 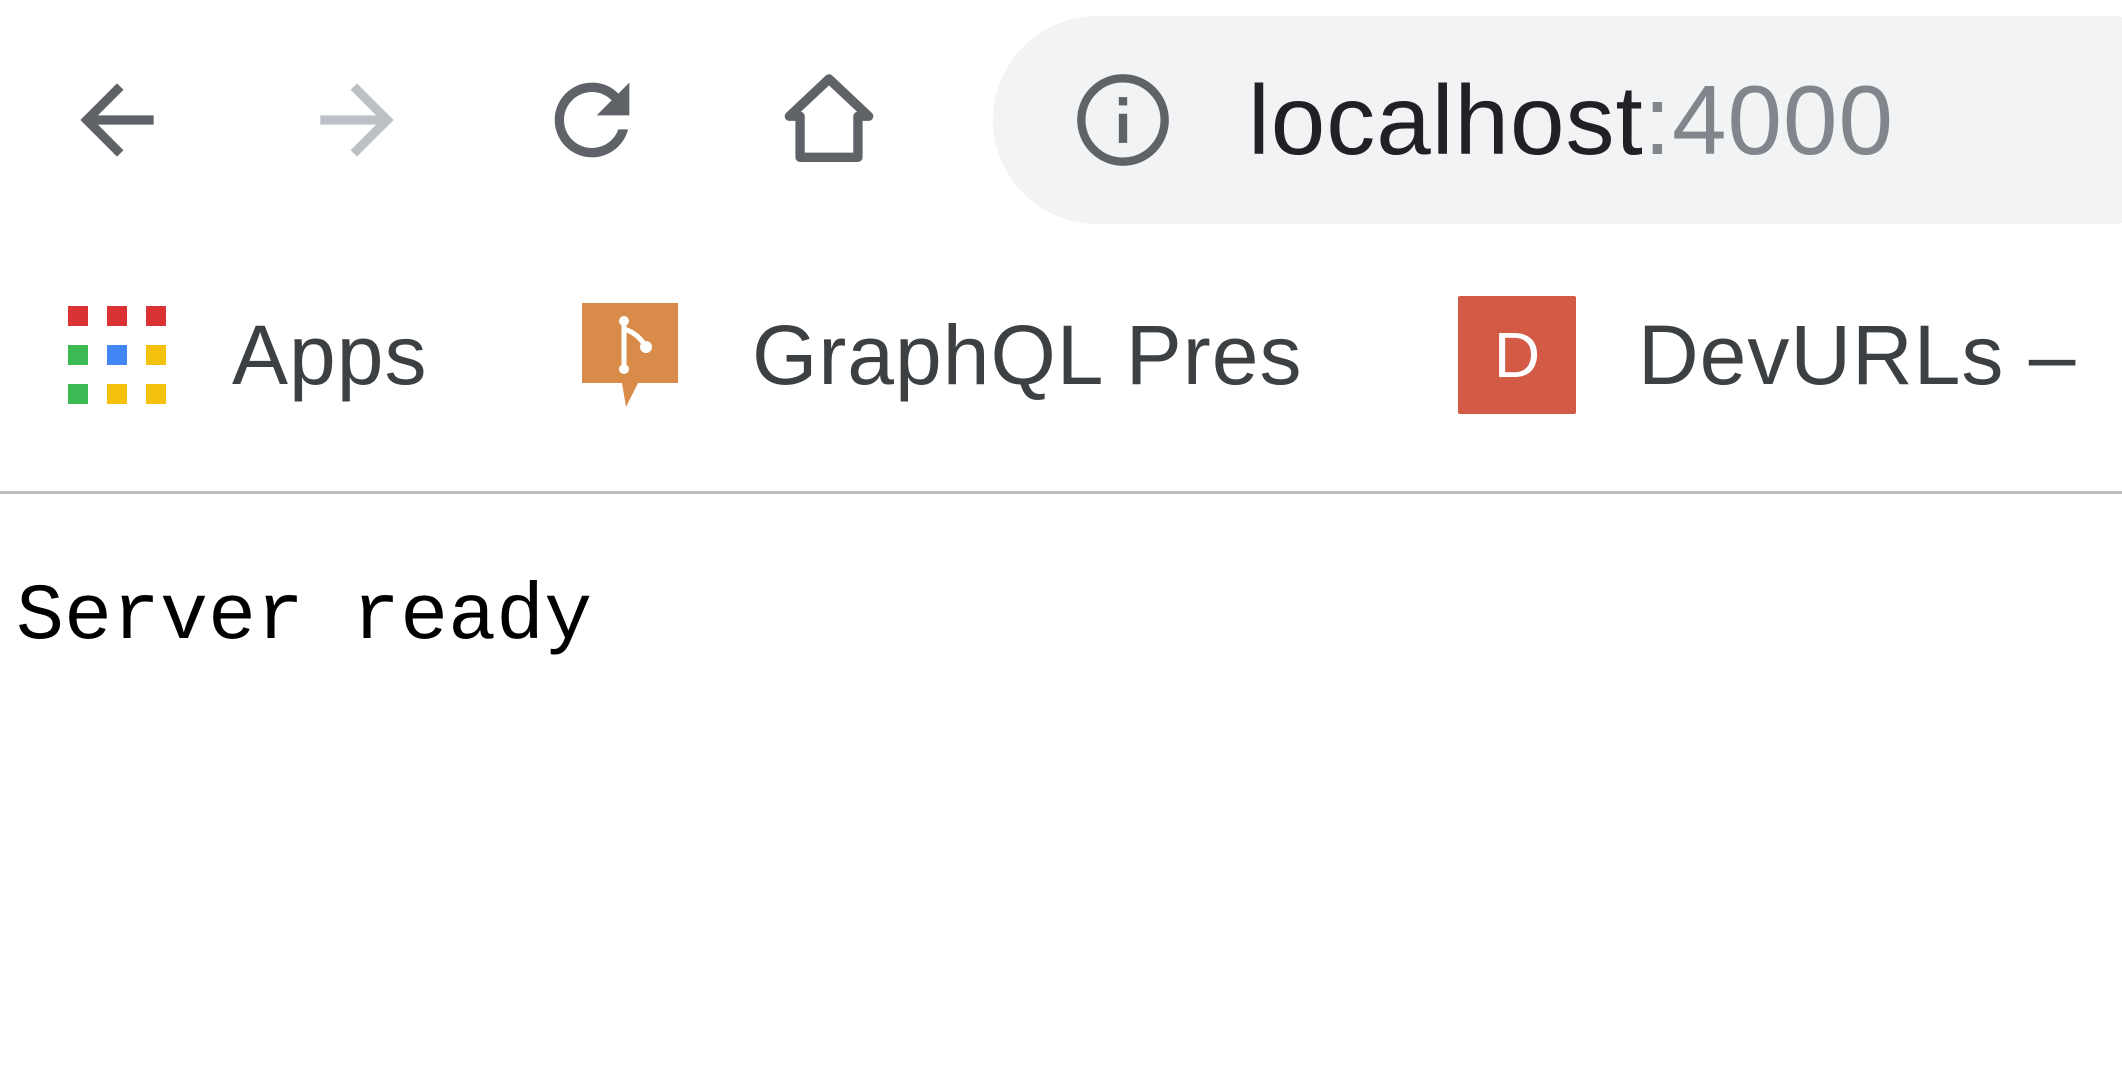 What do you see at coordinates (1446, 120) in the screenshot?
I see `url-host: localhost` at bounding box center [1446, 120].